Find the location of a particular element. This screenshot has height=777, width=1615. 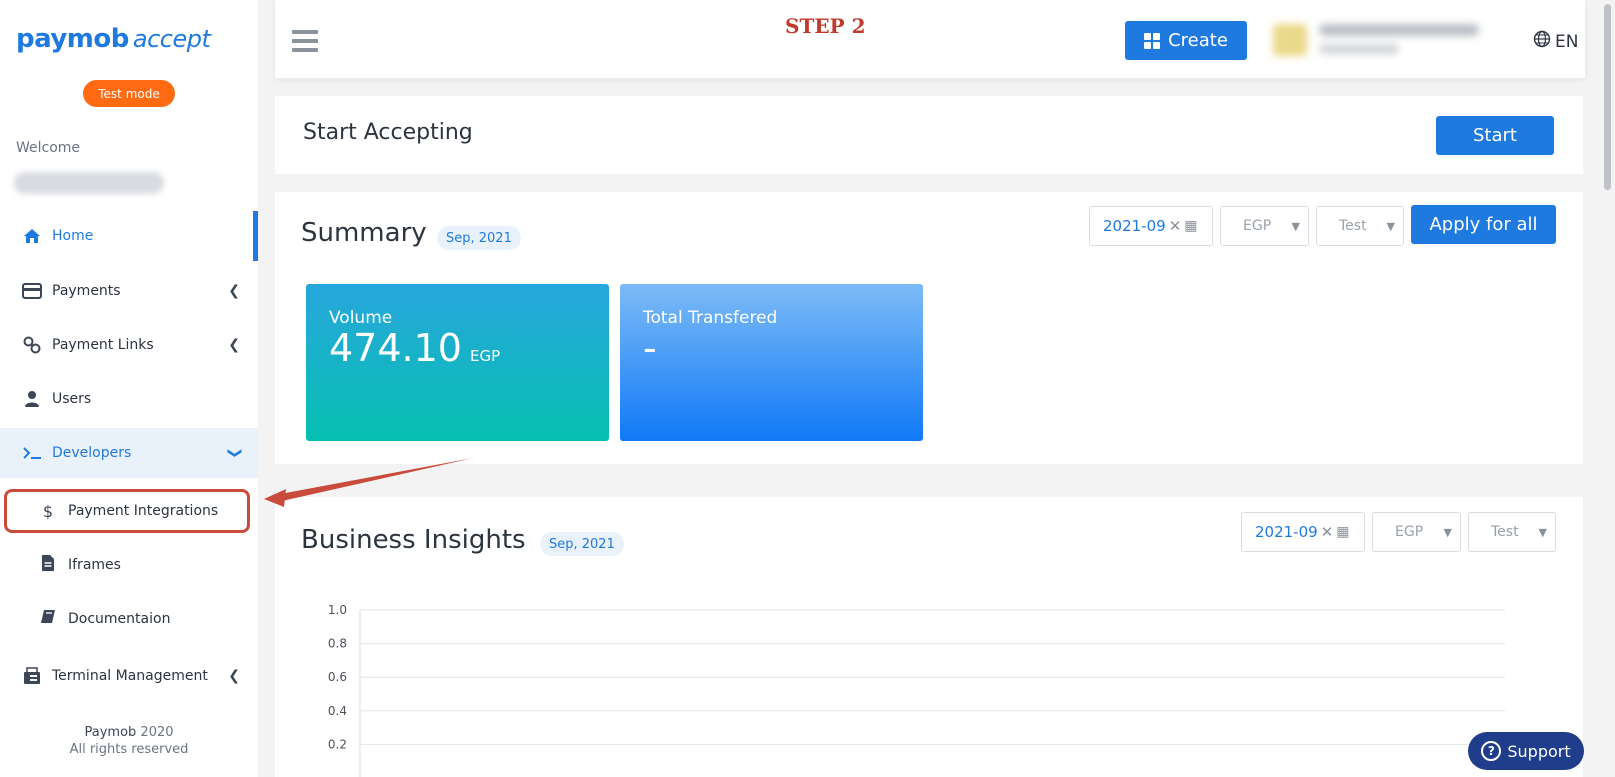

globe-icon is located at coordinates (1542, 41).